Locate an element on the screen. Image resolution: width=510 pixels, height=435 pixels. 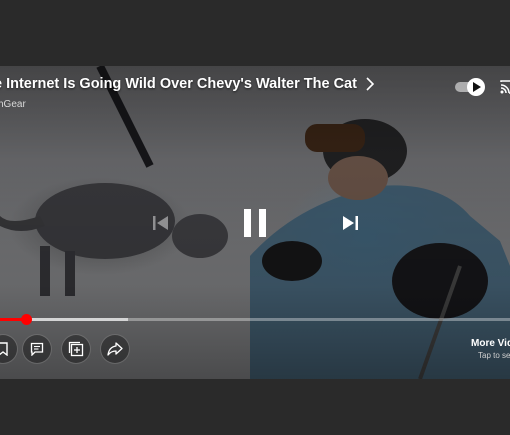
autoplay-toggle is located at coordinates (470, 87).